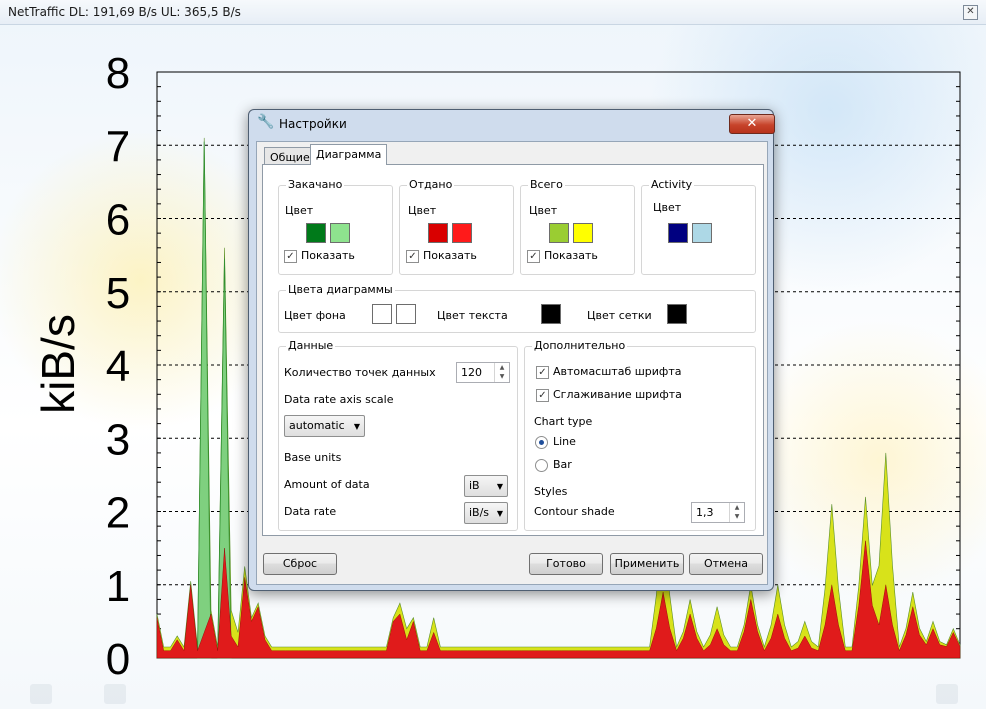 This screenshot has height=709, width=986. I want to click on contour-label: Contour shade, so click(574, 511).